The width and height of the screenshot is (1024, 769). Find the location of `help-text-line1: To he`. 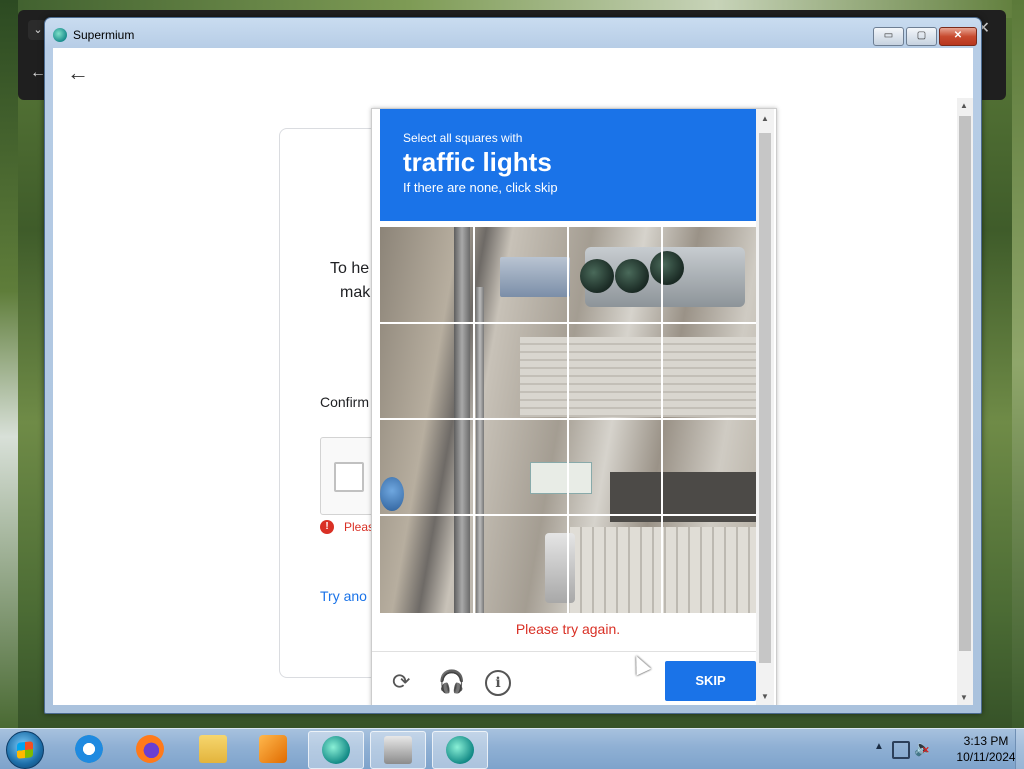

help-text-line1: To he is located at coordinates (350, 268).